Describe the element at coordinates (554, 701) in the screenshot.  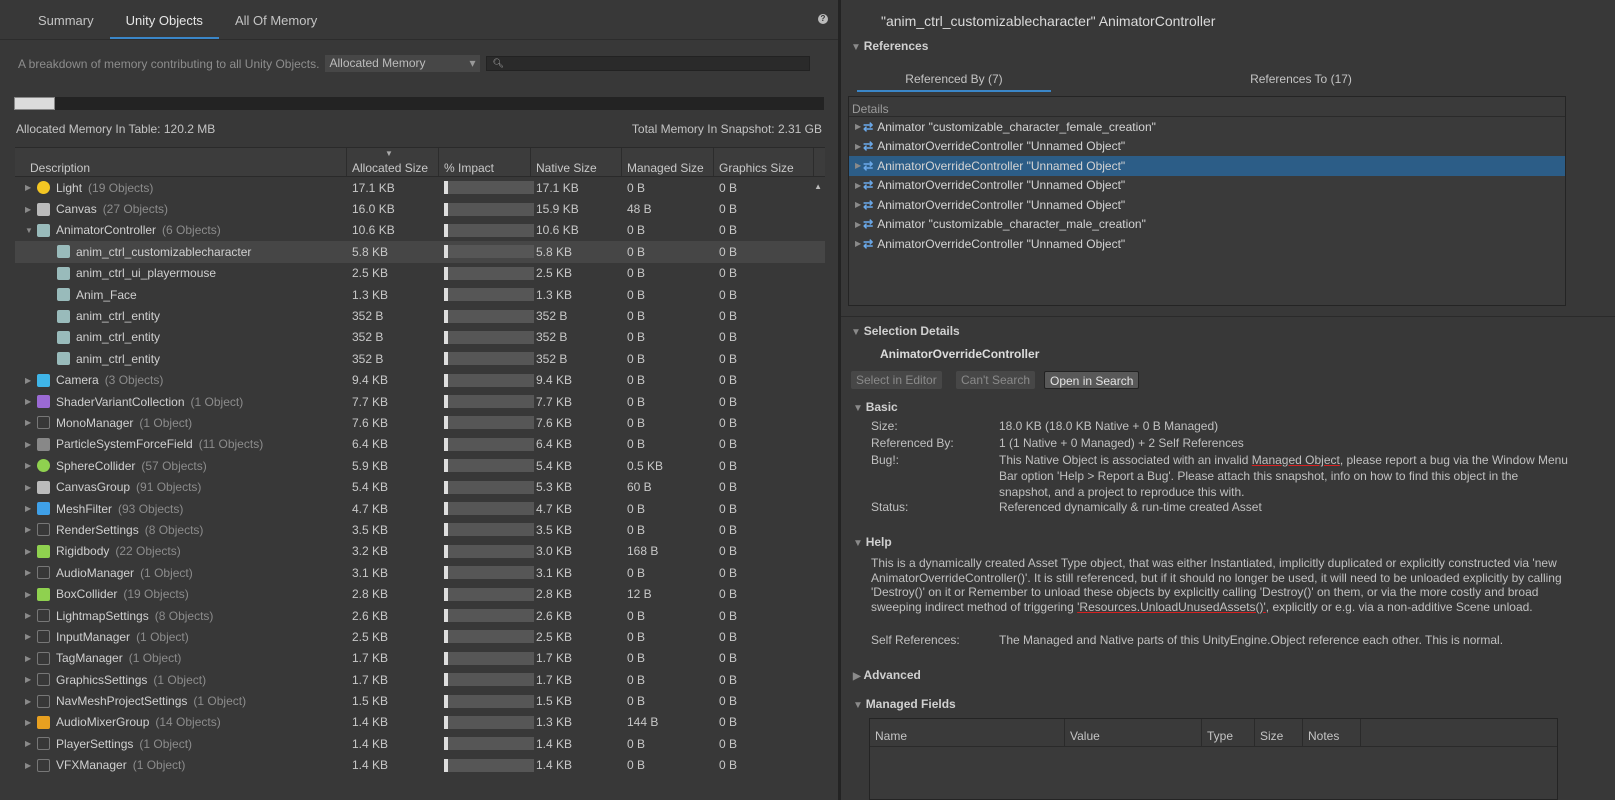
I see `row-native: 1.5 KB` at that location.